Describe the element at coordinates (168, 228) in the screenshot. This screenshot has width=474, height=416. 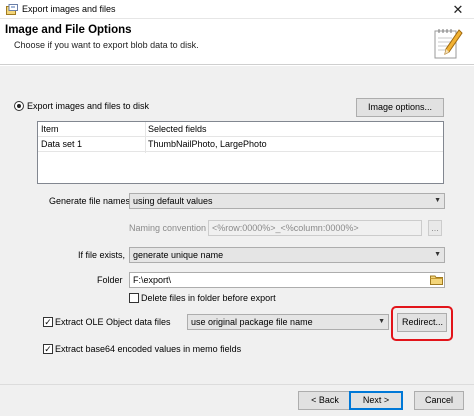
I see `naming-convention-label: Naming convention` at that location.